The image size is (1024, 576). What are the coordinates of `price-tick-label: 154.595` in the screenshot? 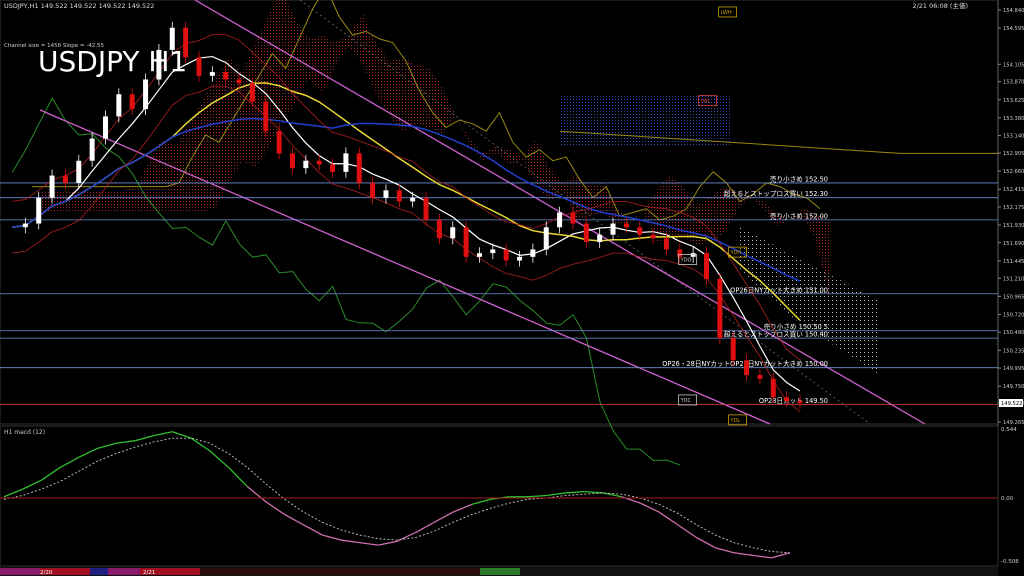 It's located at (1013, 29).